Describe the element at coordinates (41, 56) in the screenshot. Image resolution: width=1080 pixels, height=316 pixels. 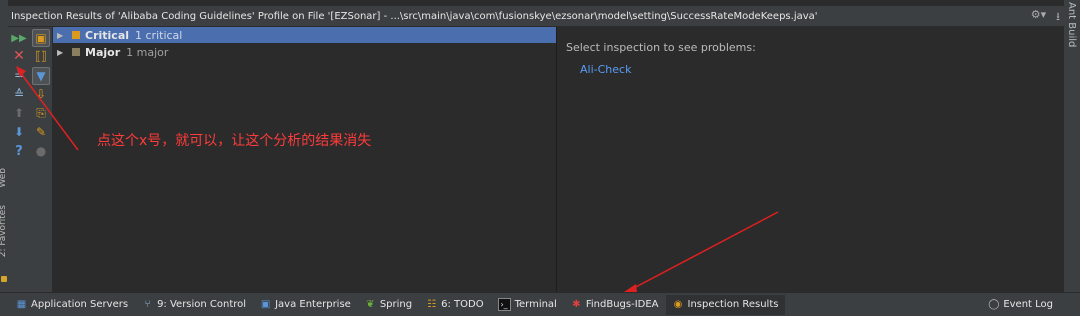
I see `group-by-directory-icon: ⟦⟧` at that location.